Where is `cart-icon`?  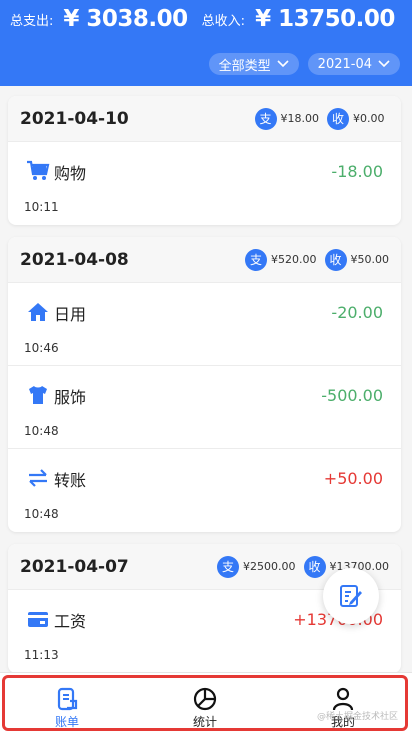 cart-icon is located at coordinates (38, 170).